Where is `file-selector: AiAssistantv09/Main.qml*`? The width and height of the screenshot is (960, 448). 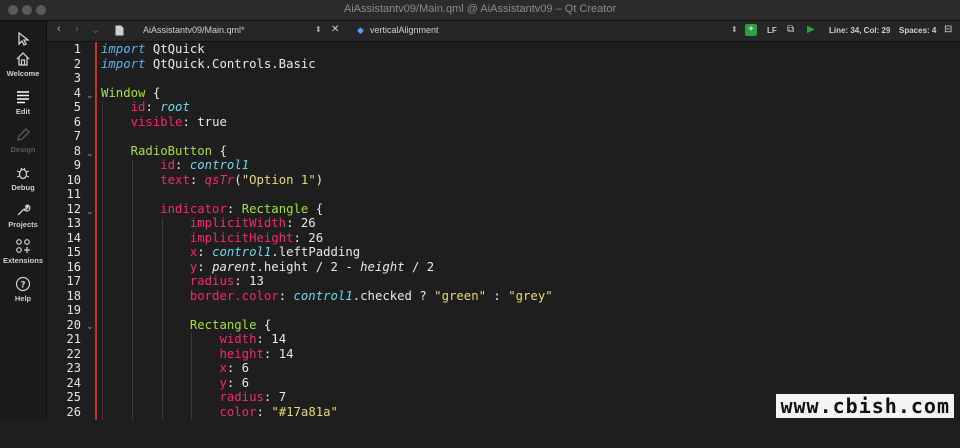 file-selector: AiAssistantv09/Main.qml* is located at coordinates (194, 30).